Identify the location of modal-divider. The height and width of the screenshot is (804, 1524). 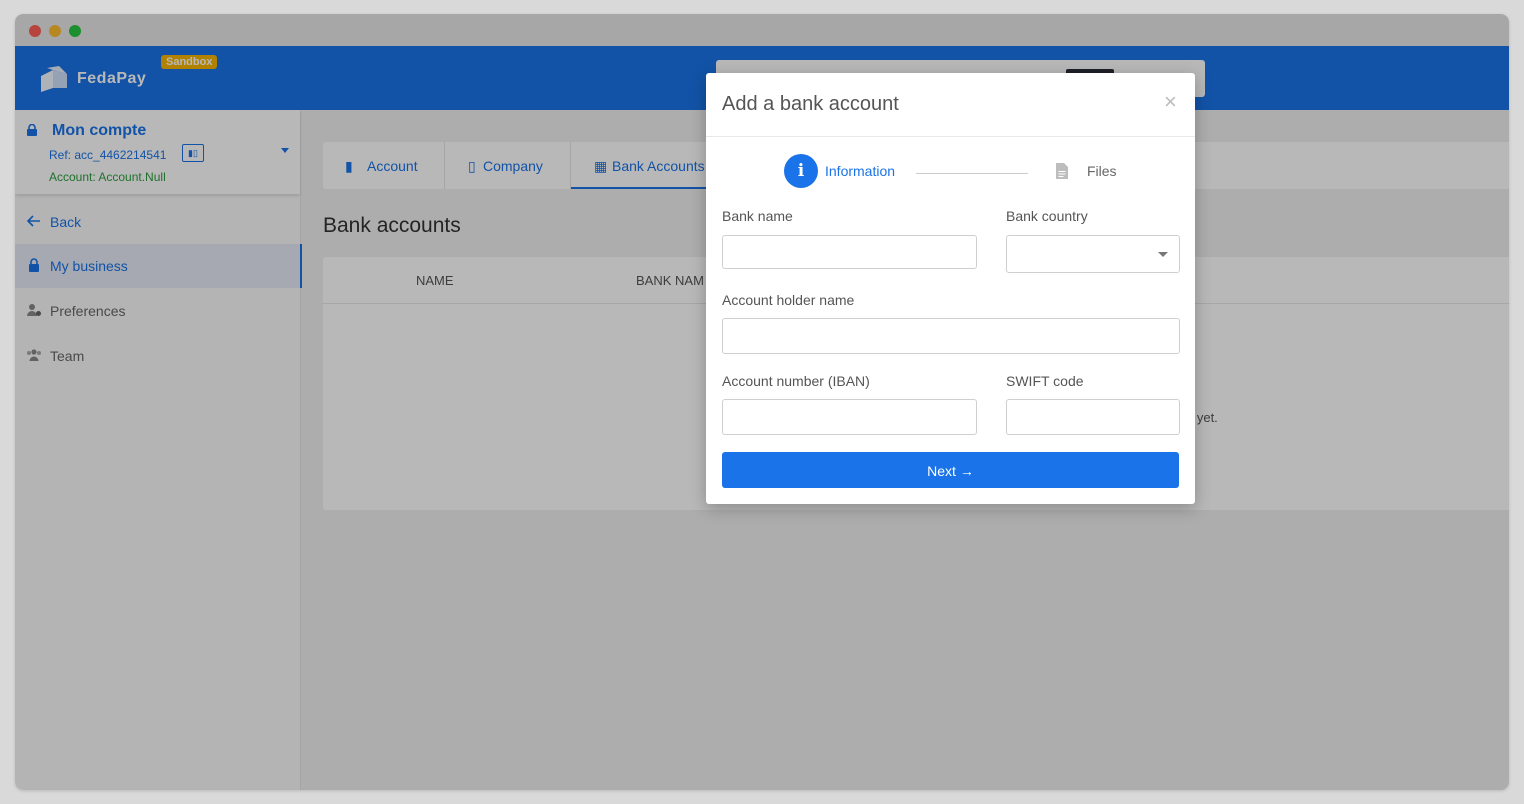
(950, 136).